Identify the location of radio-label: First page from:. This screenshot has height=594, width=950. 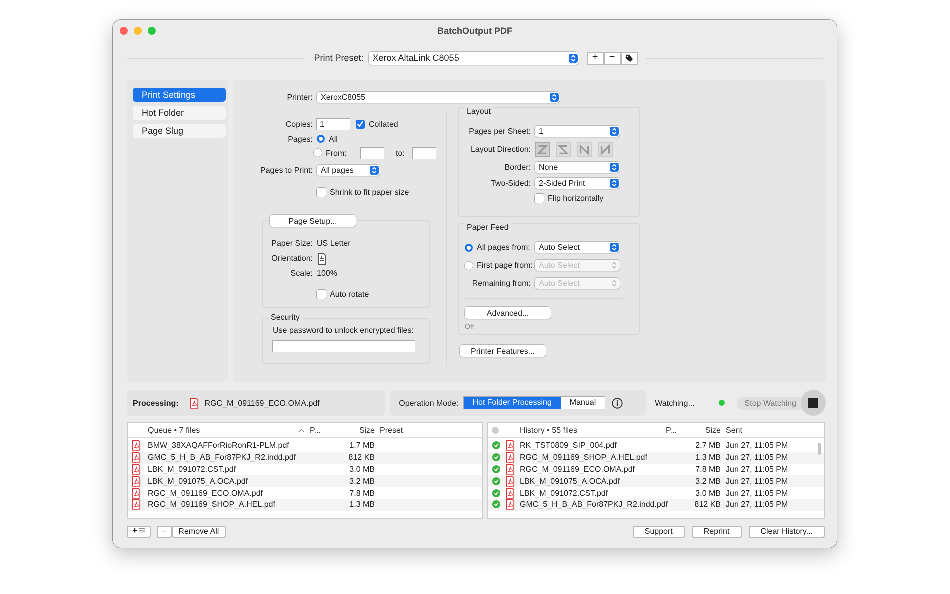
(505, 265).